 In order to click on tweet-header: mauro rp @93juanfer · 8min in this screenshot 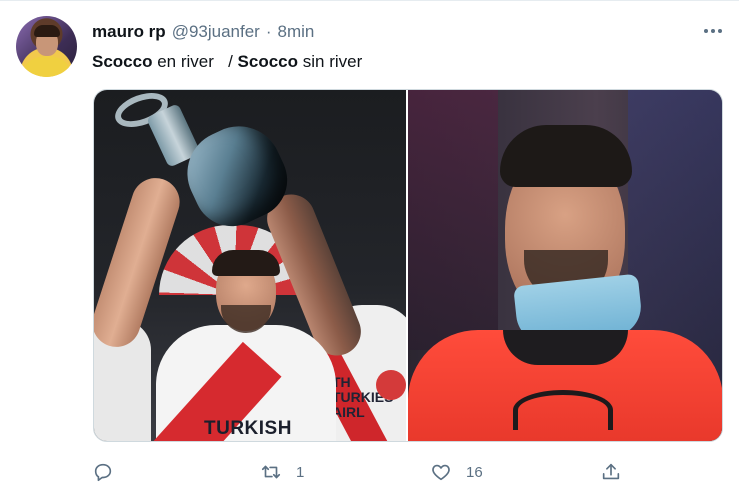, I will do `click(203, 32)`.